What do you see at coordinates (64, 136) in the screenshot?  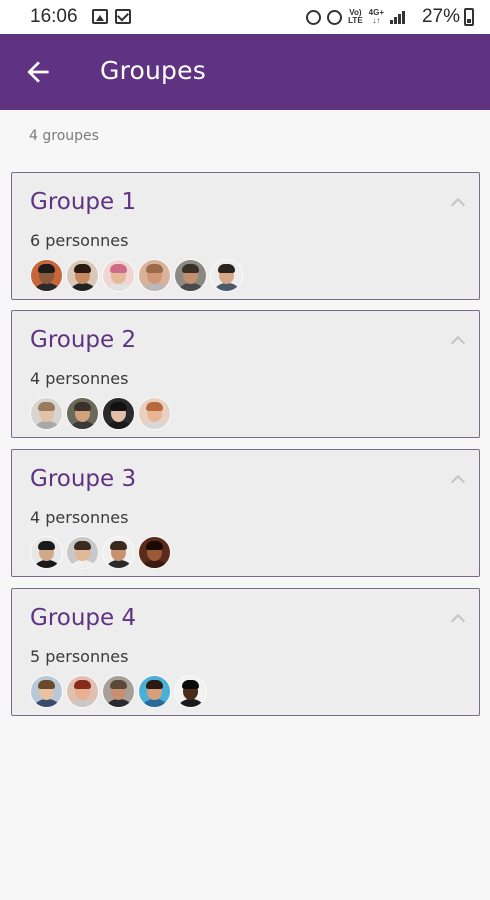 I see `groups-count: 4 groupes` at bounding box center [64, 136].